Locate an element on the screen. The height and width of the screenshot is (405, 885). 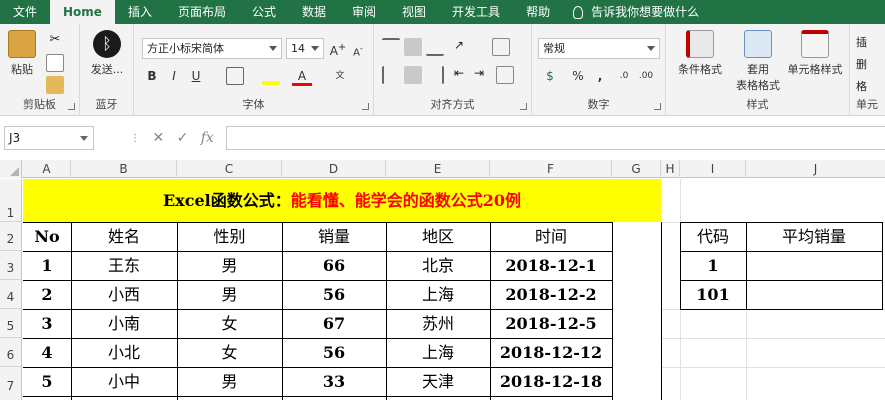
increase-indent-icon: ⇥ is located at coordinates (483, 75).